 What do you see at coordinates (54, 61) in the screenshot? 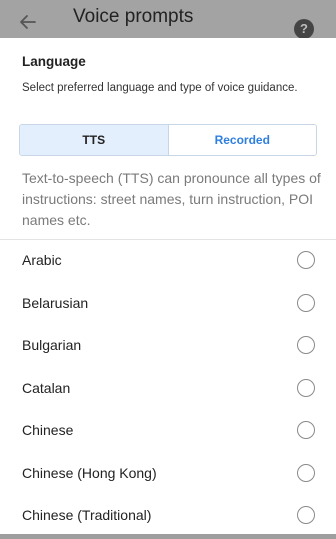
I see `language-heading: Language` at bounding box center [54, 61].